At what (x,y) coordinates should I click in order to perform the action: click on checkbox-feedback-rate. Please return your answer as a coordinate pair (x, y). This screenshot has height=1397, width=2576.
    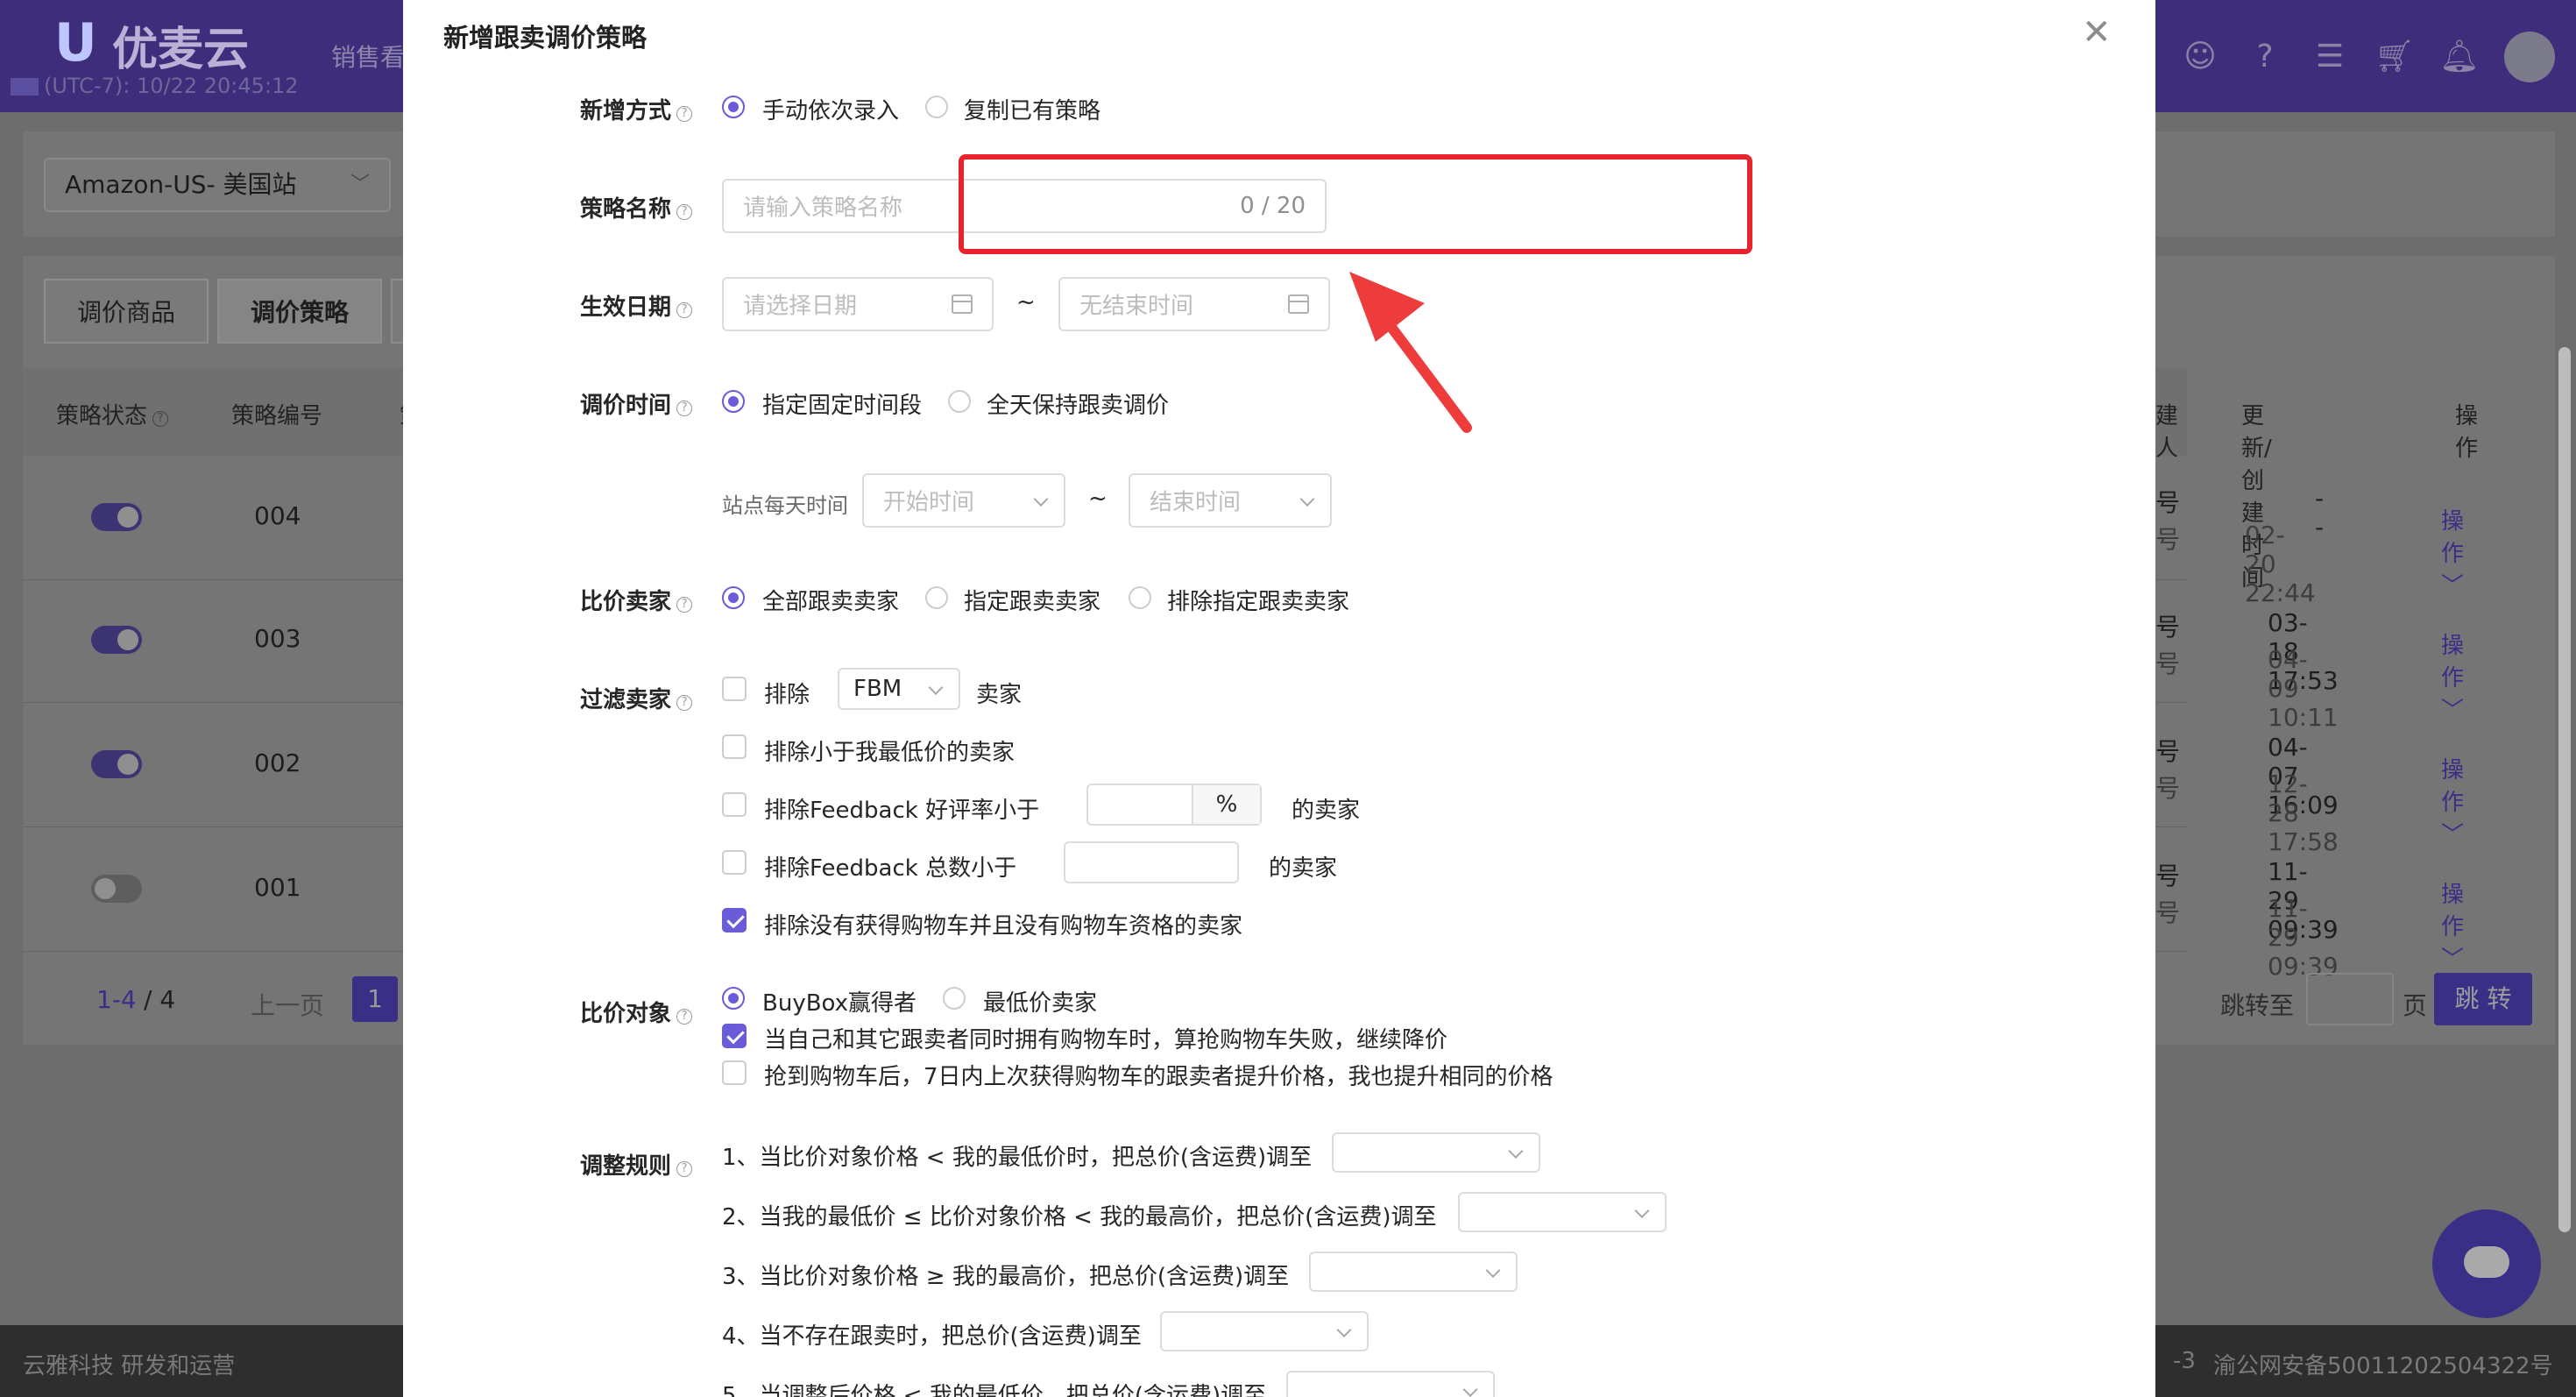
    Looking at the image, I should click on (734, 804).